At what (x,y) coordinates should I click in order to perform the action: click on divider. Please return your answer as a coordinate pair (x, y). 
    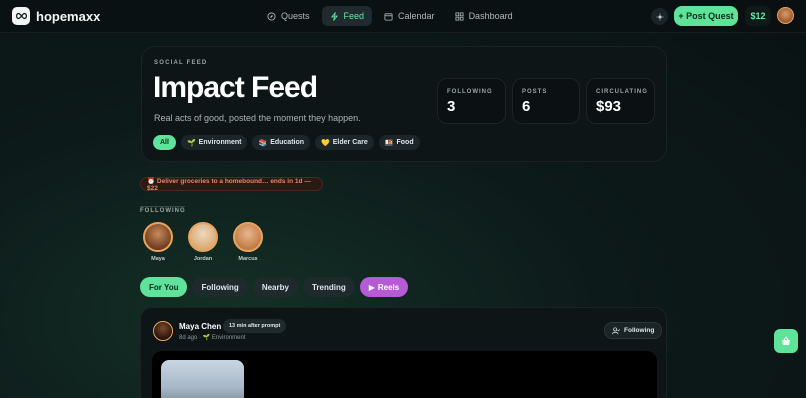
    Looking at the image, I should click on (162, 206).